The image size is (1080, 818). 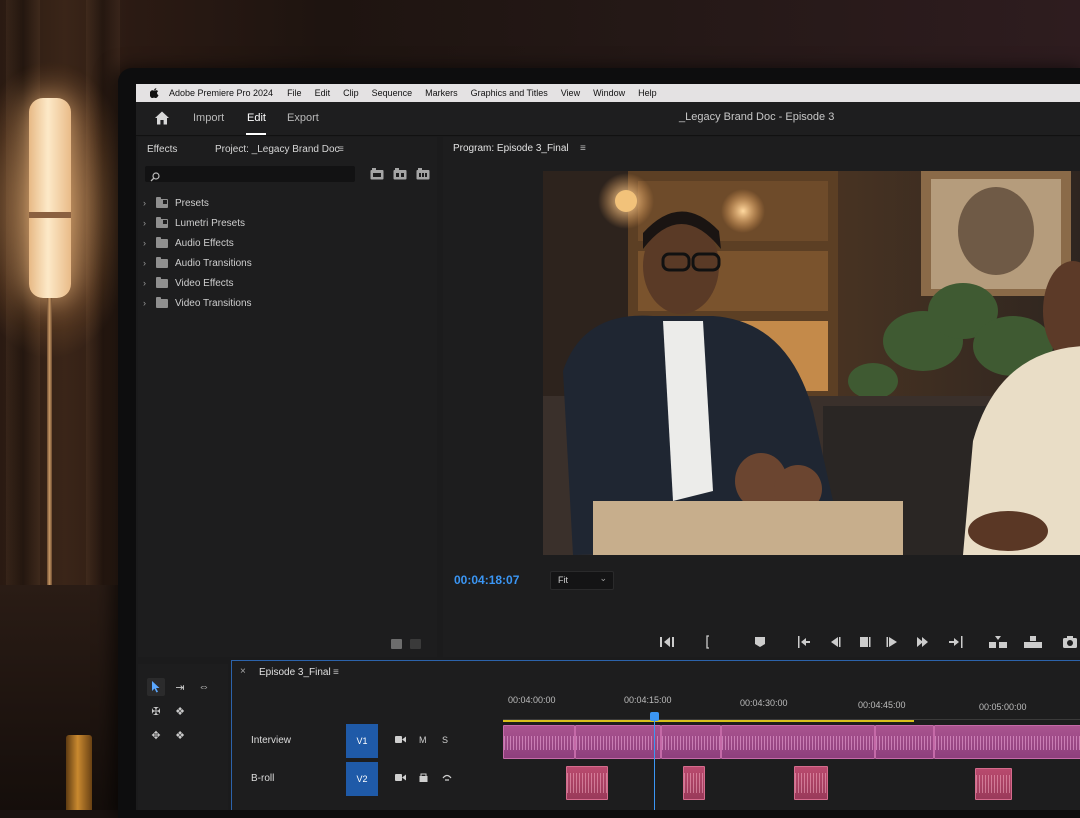 What do you see at coordinates (336, 672) in the screenshot?
I see `timeline-menu-icon: ≡` at bounding box center [336, 672].